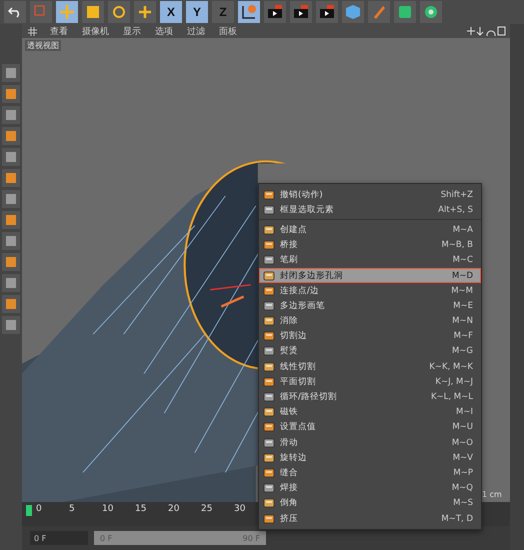 The image size is (524, 550). Describe the element at coordinates (370, 230) in the screenshot. I see `menu-item: 创建点 M~A` at that location.